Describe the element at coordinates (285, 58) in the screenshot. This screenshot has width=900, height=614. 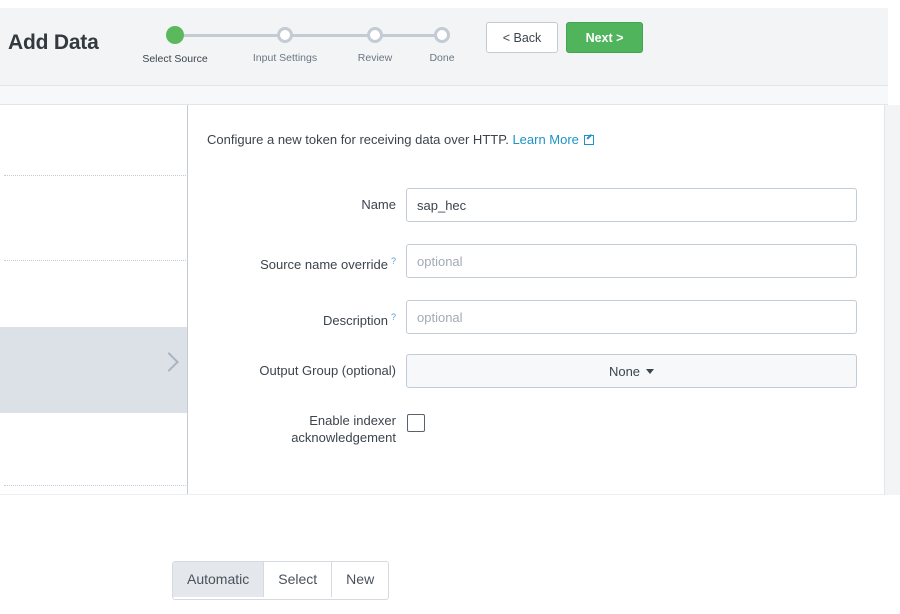
I see `wizard-step-label: Input Settings` at that location.